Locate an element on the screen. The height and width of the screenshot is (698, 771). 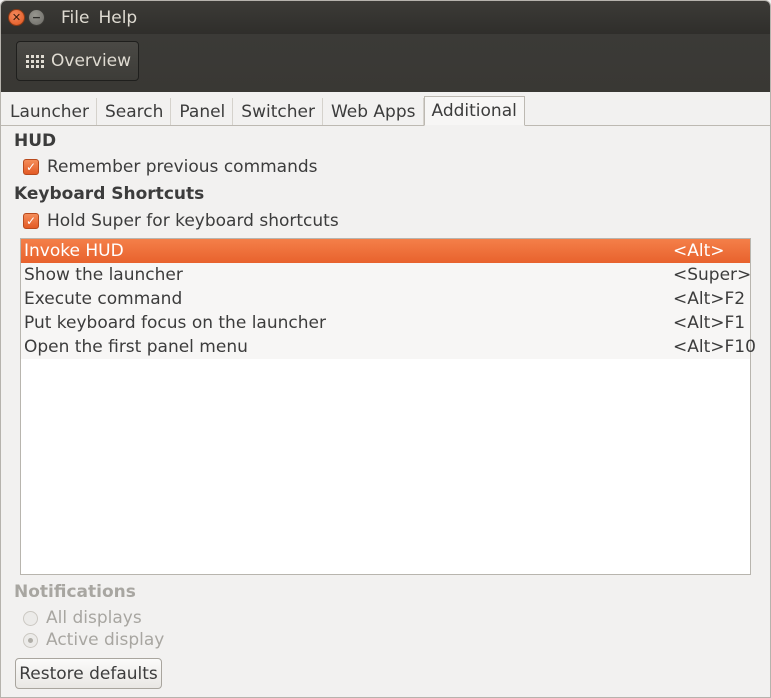
hold-super-label: Hold Super for keyboard shortcuts is located at coordinates (193, 221).